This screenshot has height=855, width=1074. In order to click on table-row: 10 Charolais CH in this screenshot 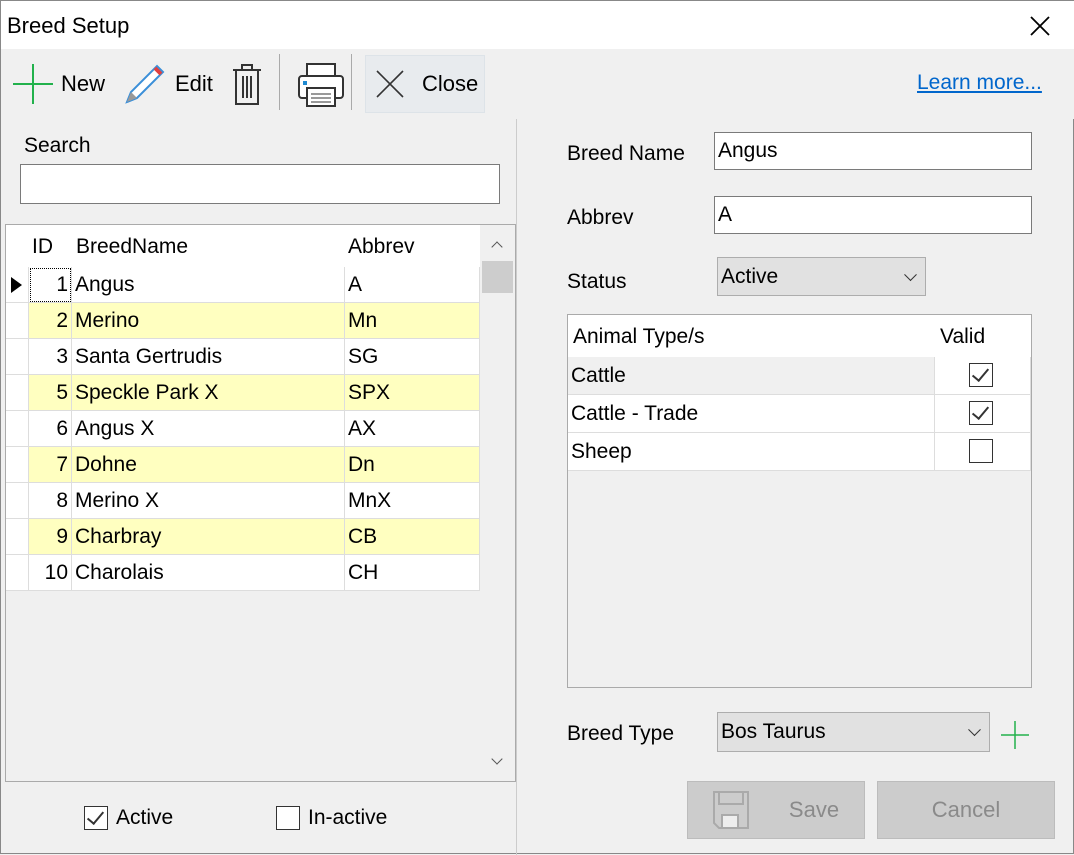, I will do `click(243, 573)`.